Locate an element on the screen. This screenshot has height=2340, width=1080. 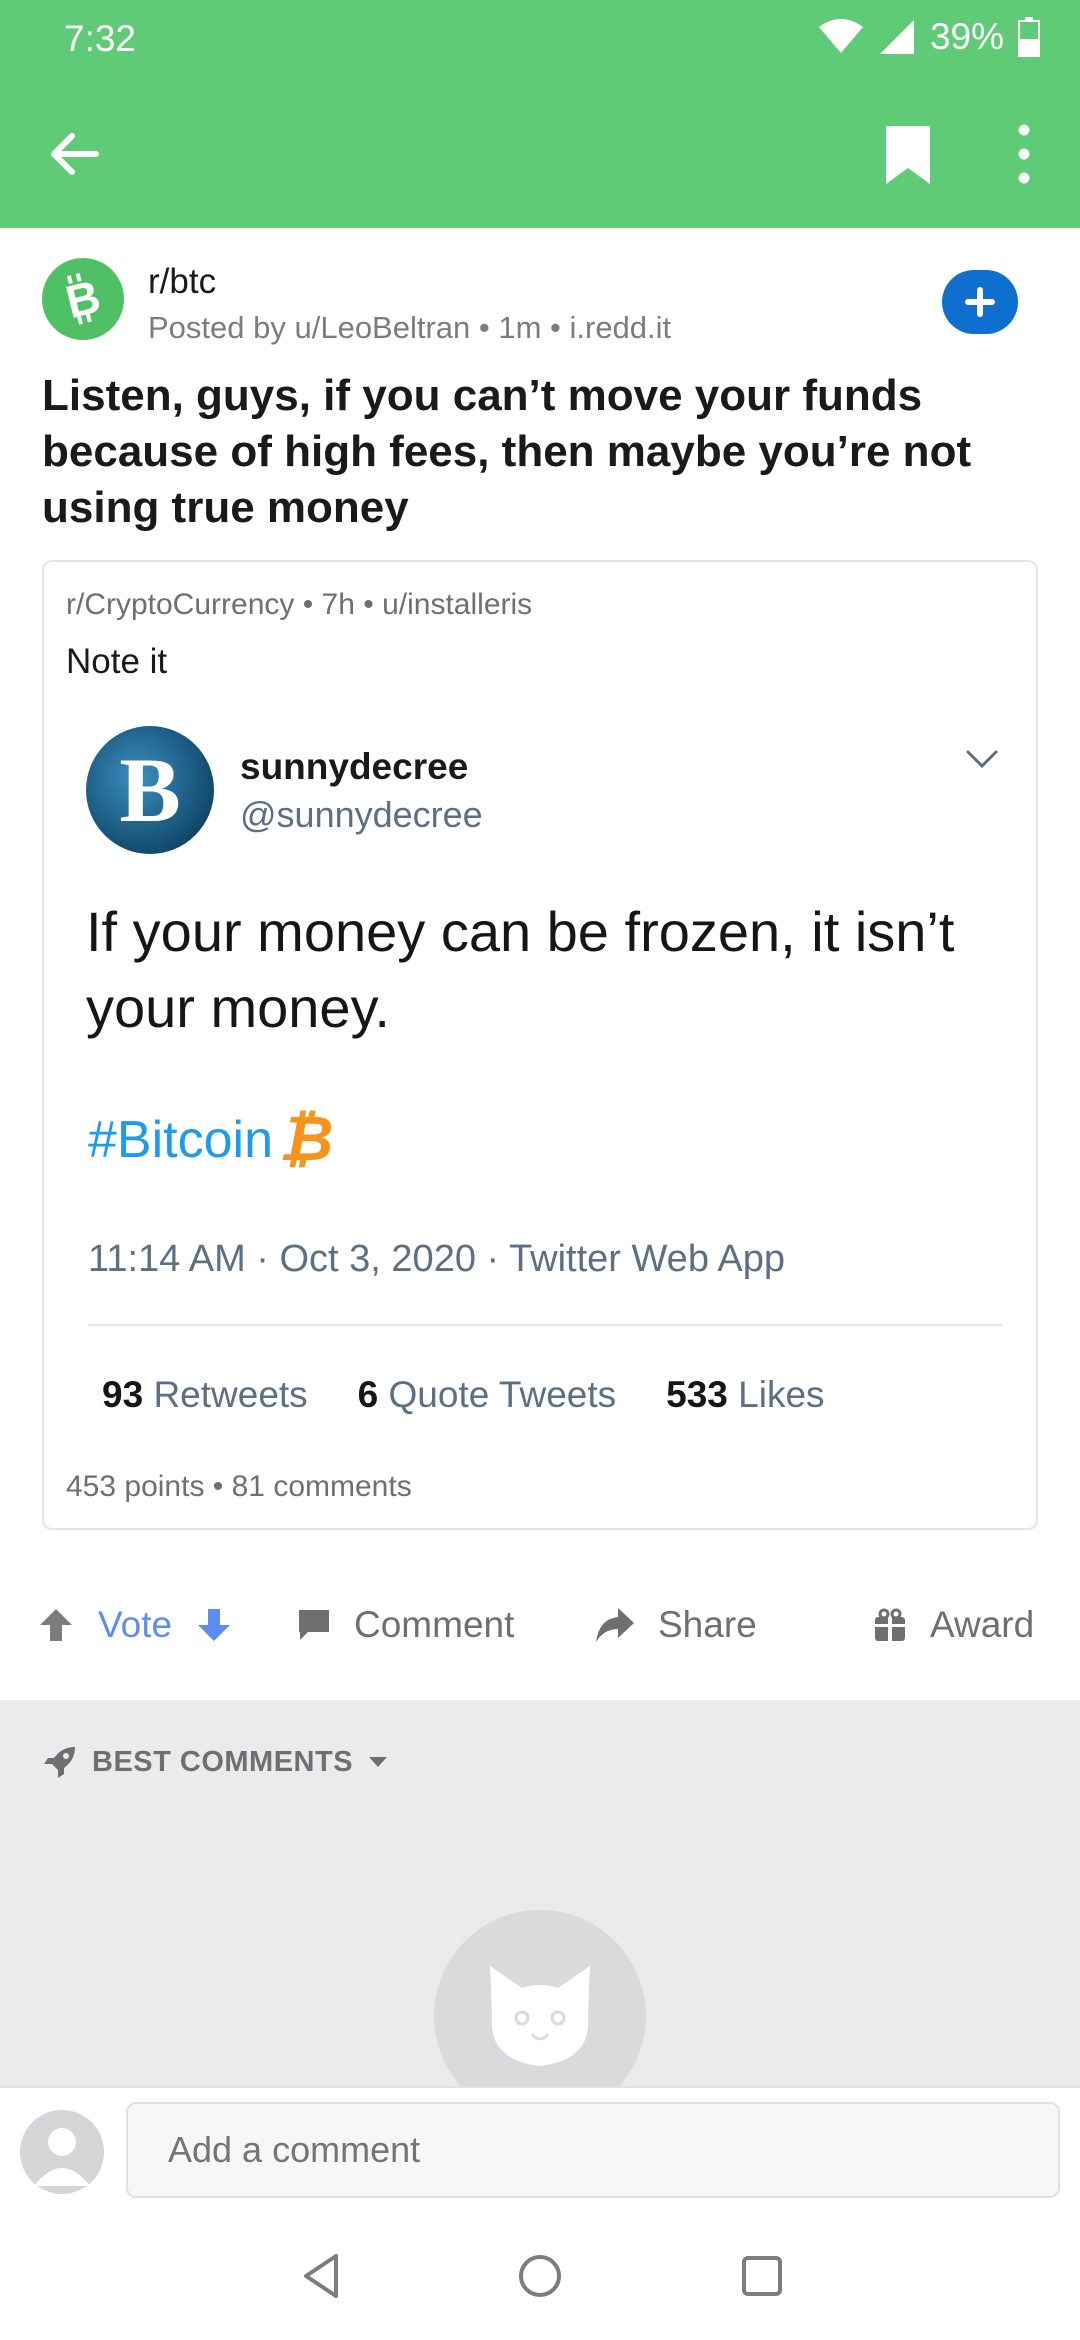
signal-icon is located at coordinates (896, 37).